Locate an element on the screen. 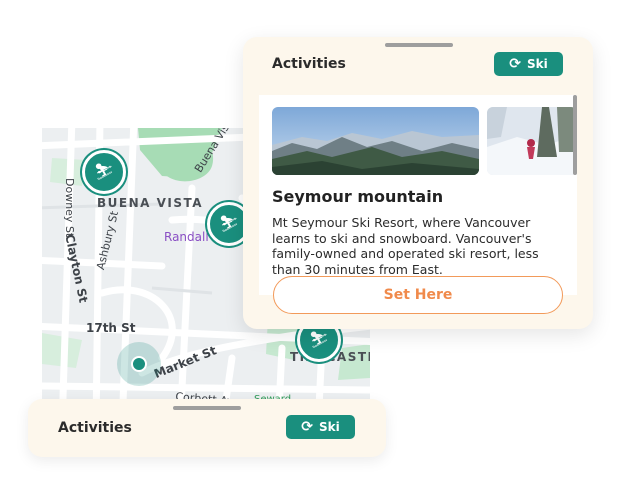  ski-photo is located at coordinates (532, 141).